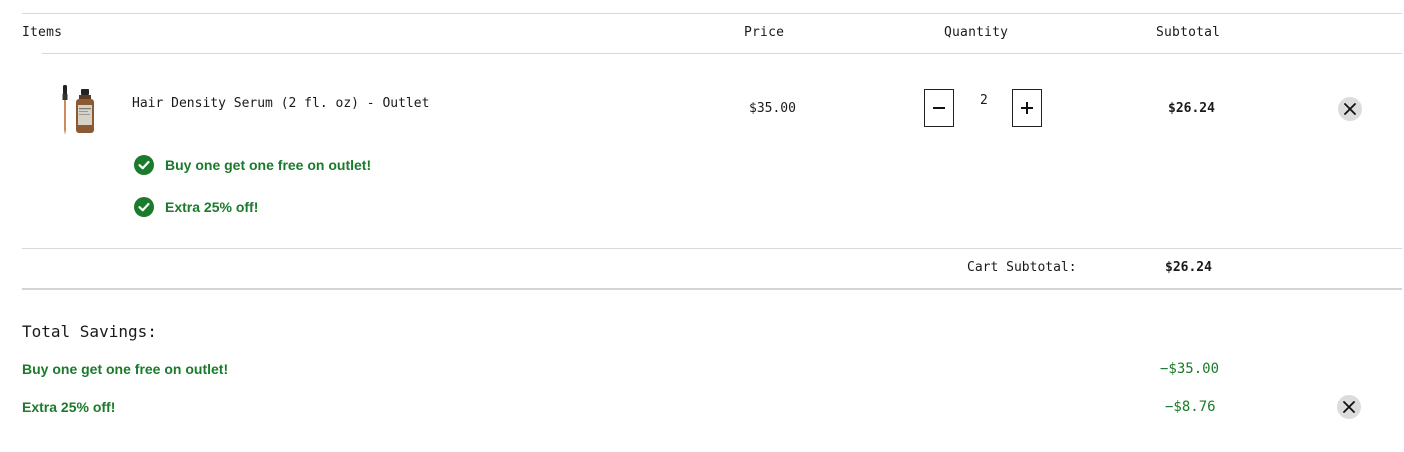 Image resolution: width=1404 pixels, height=452 pixels. I want to click on increase-quantity-button, so click(1027, 108).